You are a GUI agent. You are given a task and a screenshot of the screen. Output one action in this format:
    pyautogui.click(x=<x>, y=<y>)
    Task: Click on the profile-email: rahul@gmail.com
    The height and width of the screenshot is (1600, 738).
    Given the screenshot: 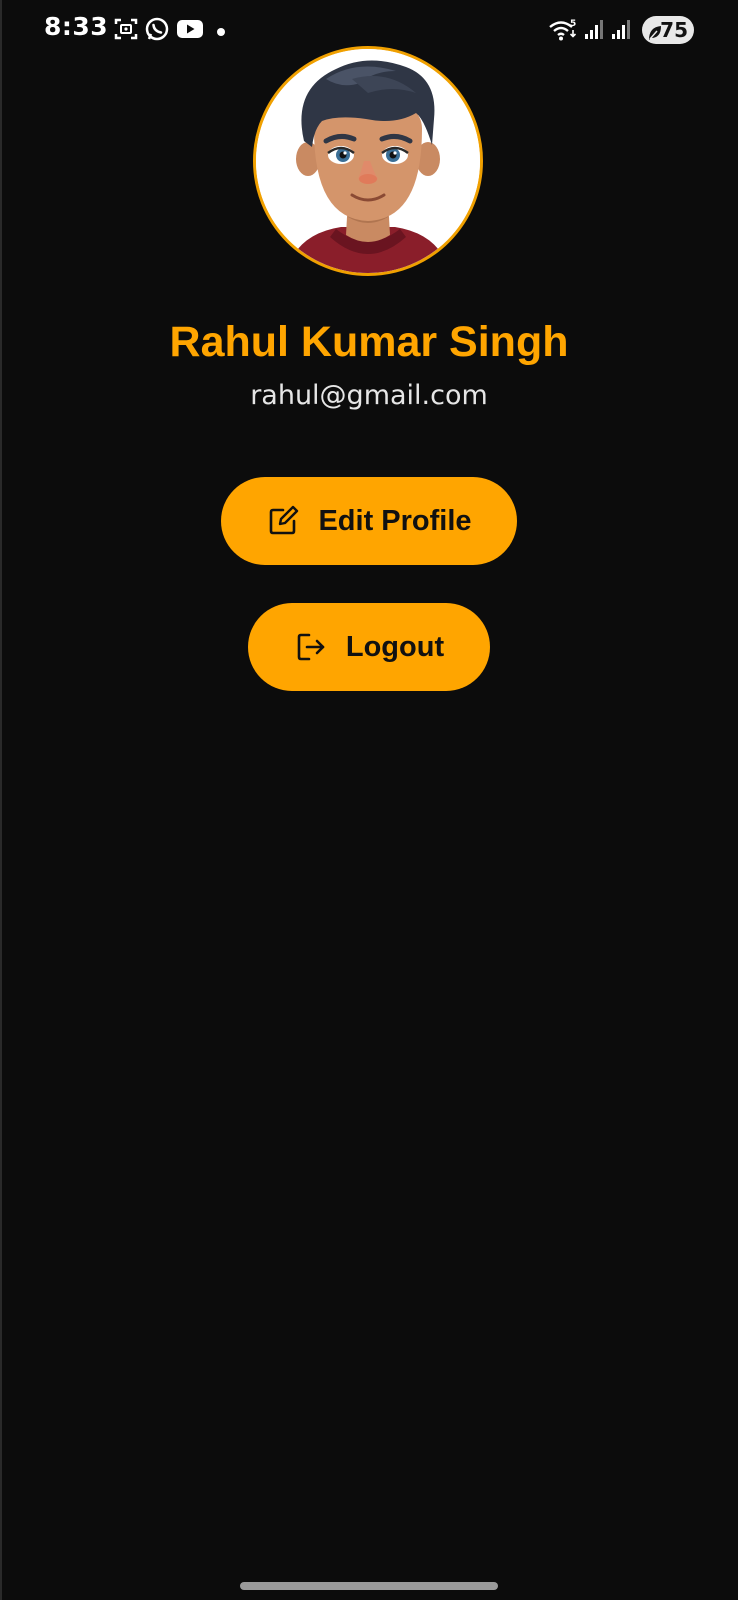 What is the action you would take?
    pyautogui.click(x=369, y=395)
    